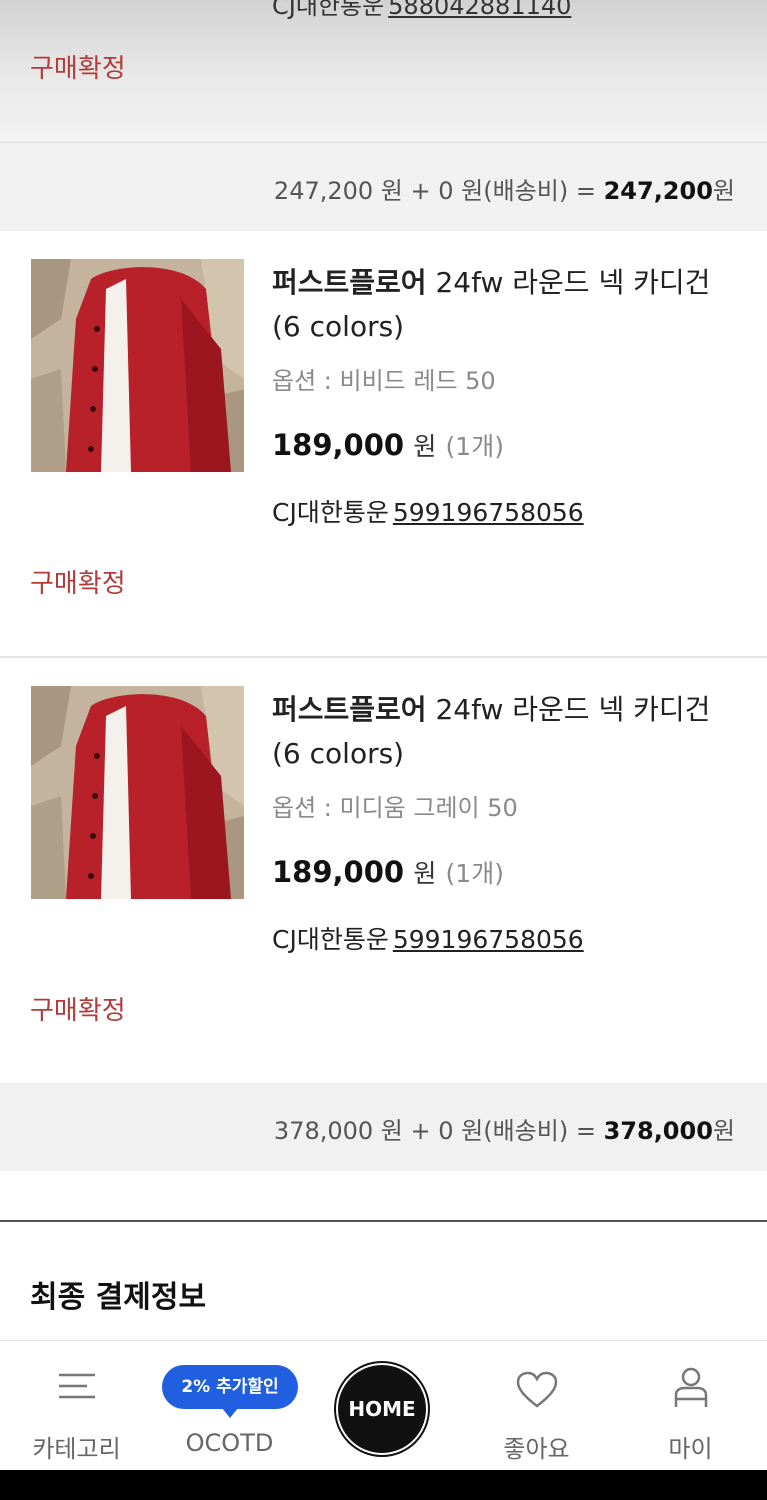 The height and width of the screenshot is (1500, 767). What do you see at coordinates (691, 1390) in the screenshot?
I see `person-icon` at bounding box center [691, 1390].